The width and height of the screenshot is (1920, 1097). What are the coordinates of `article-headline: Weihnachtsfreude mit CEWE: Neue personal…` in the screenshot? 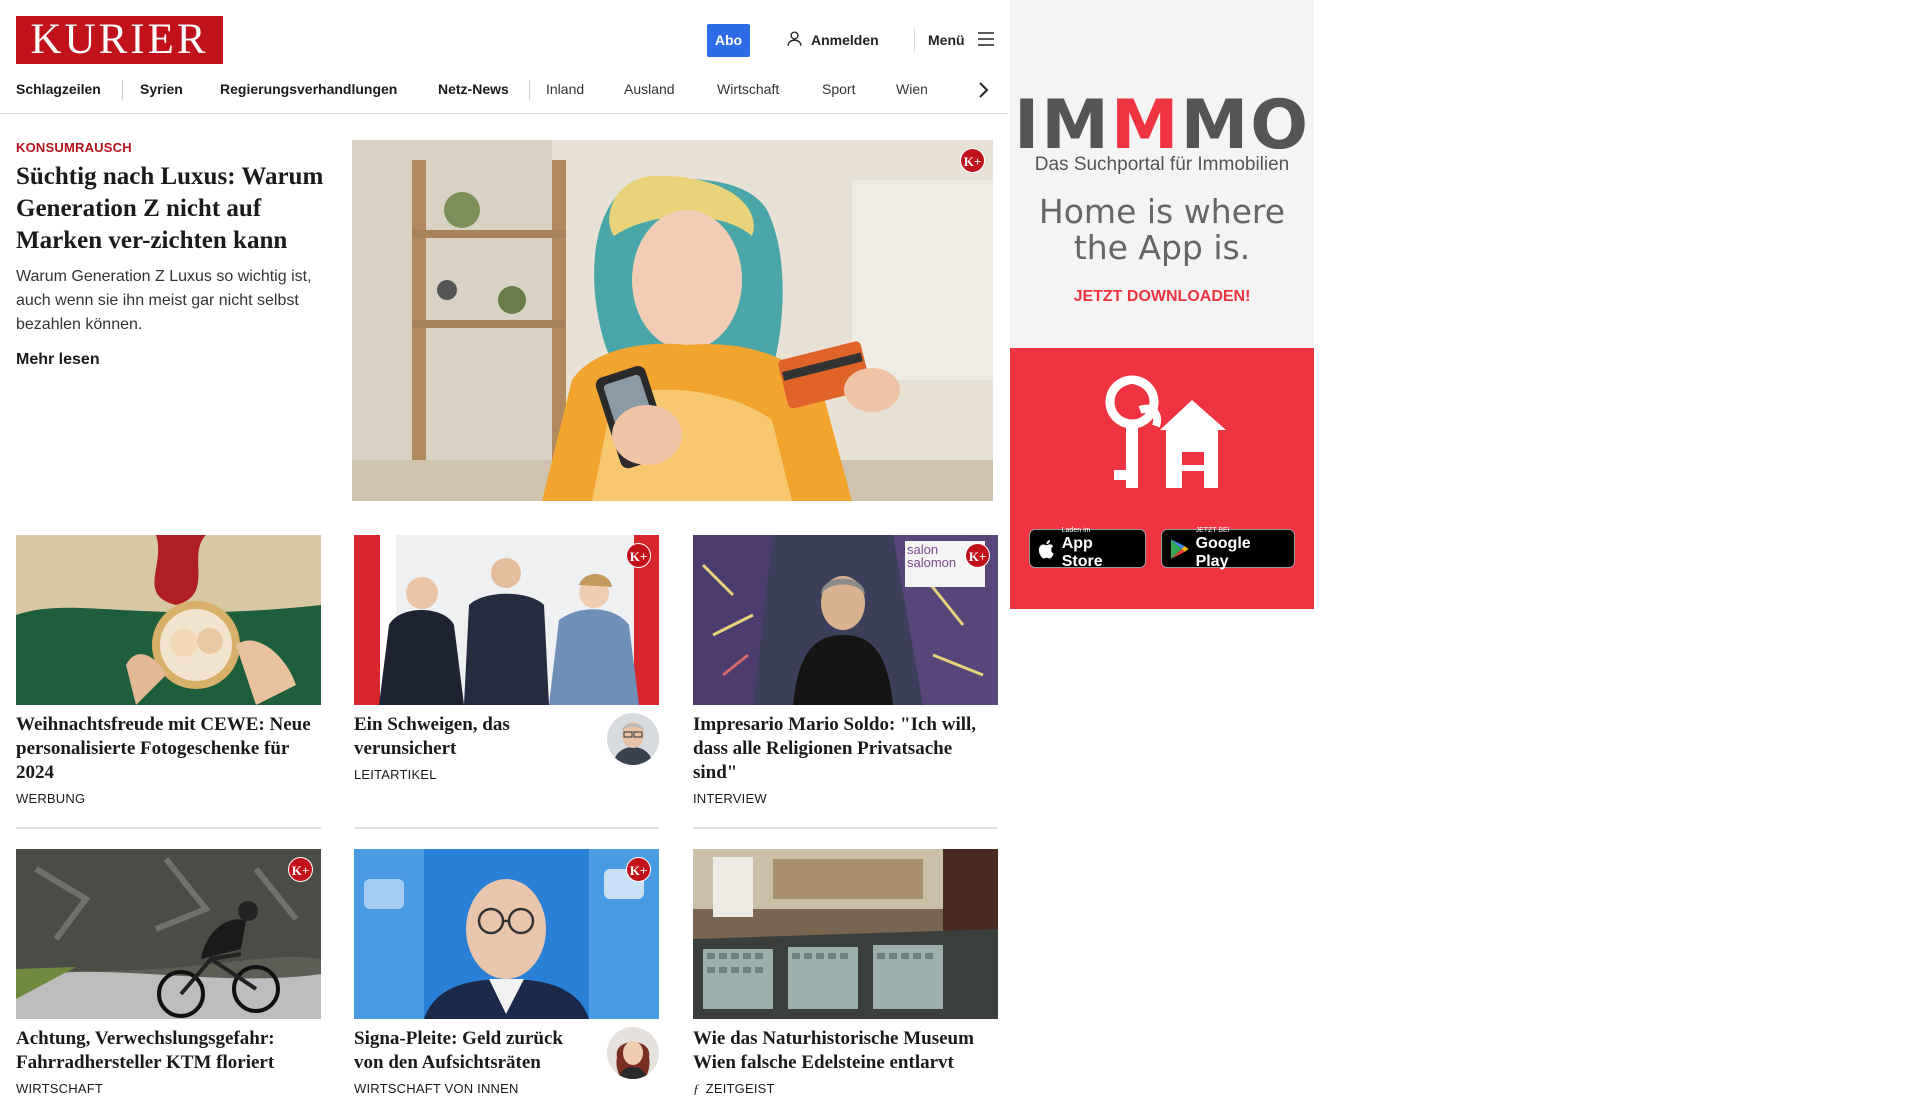 It's located at (168, 749).